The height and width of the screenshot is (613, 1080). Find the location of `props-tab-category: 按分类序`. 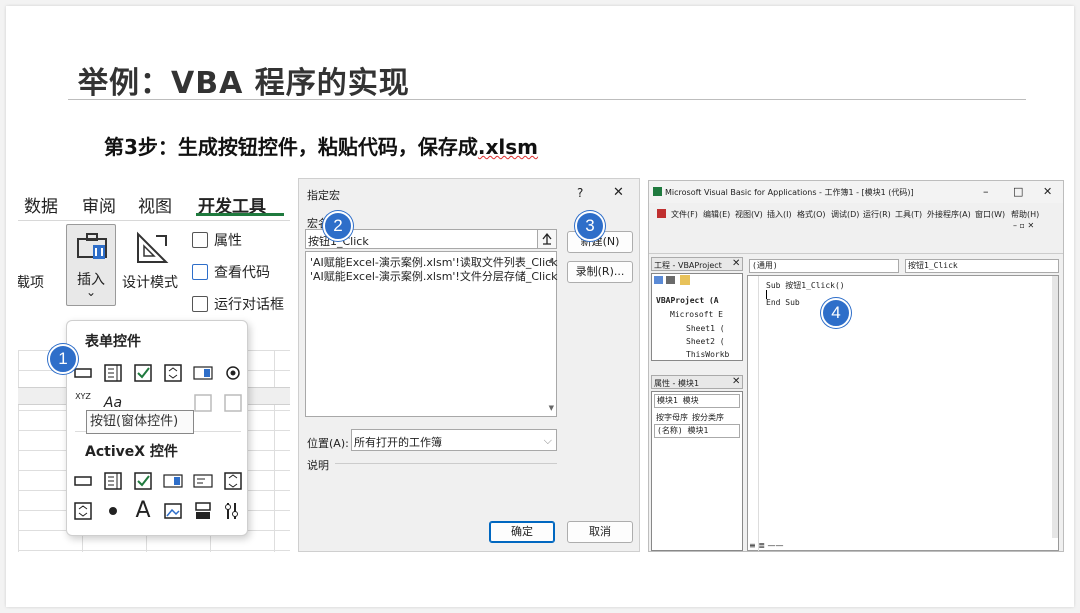

props-tab-category: 按分类序 is located at coordinates (708, 417).